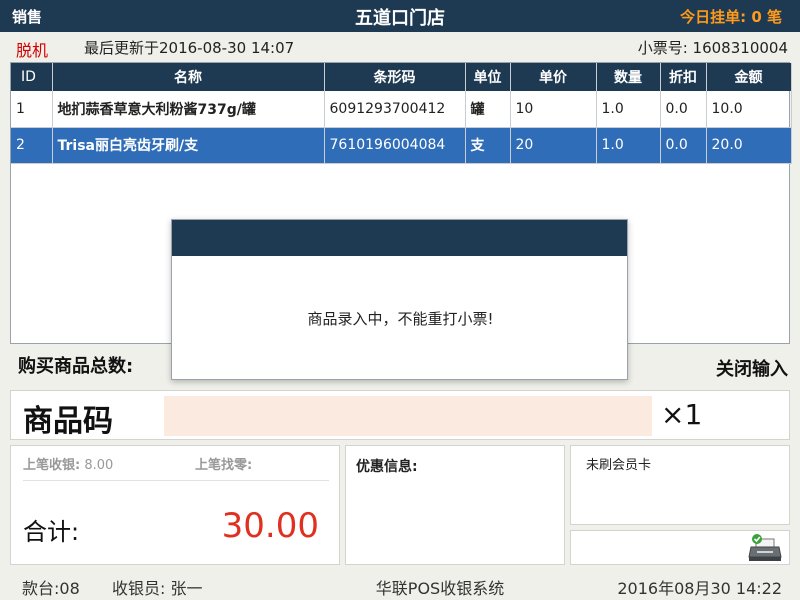 The height and width of the screenshot is (600, 800). I want to click on last-change: 上笔找零:, so click(223, 463).